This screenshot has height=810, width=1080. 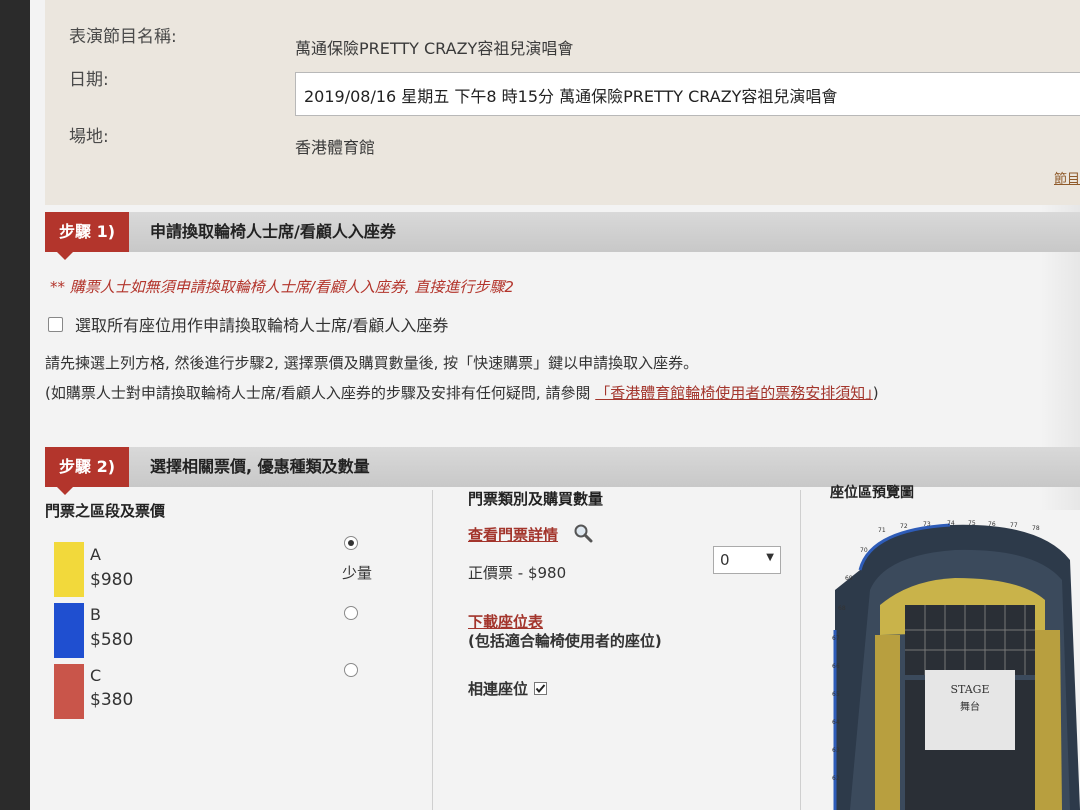 What do you see at coordinates (318, 393) in the screenshot?
I see `help-prefix: (如購票人士對申請換取輪椅人士席/看顧人入座券的步驟及安排有任何疑問, 請參閱` at bounding box center [318, 393].